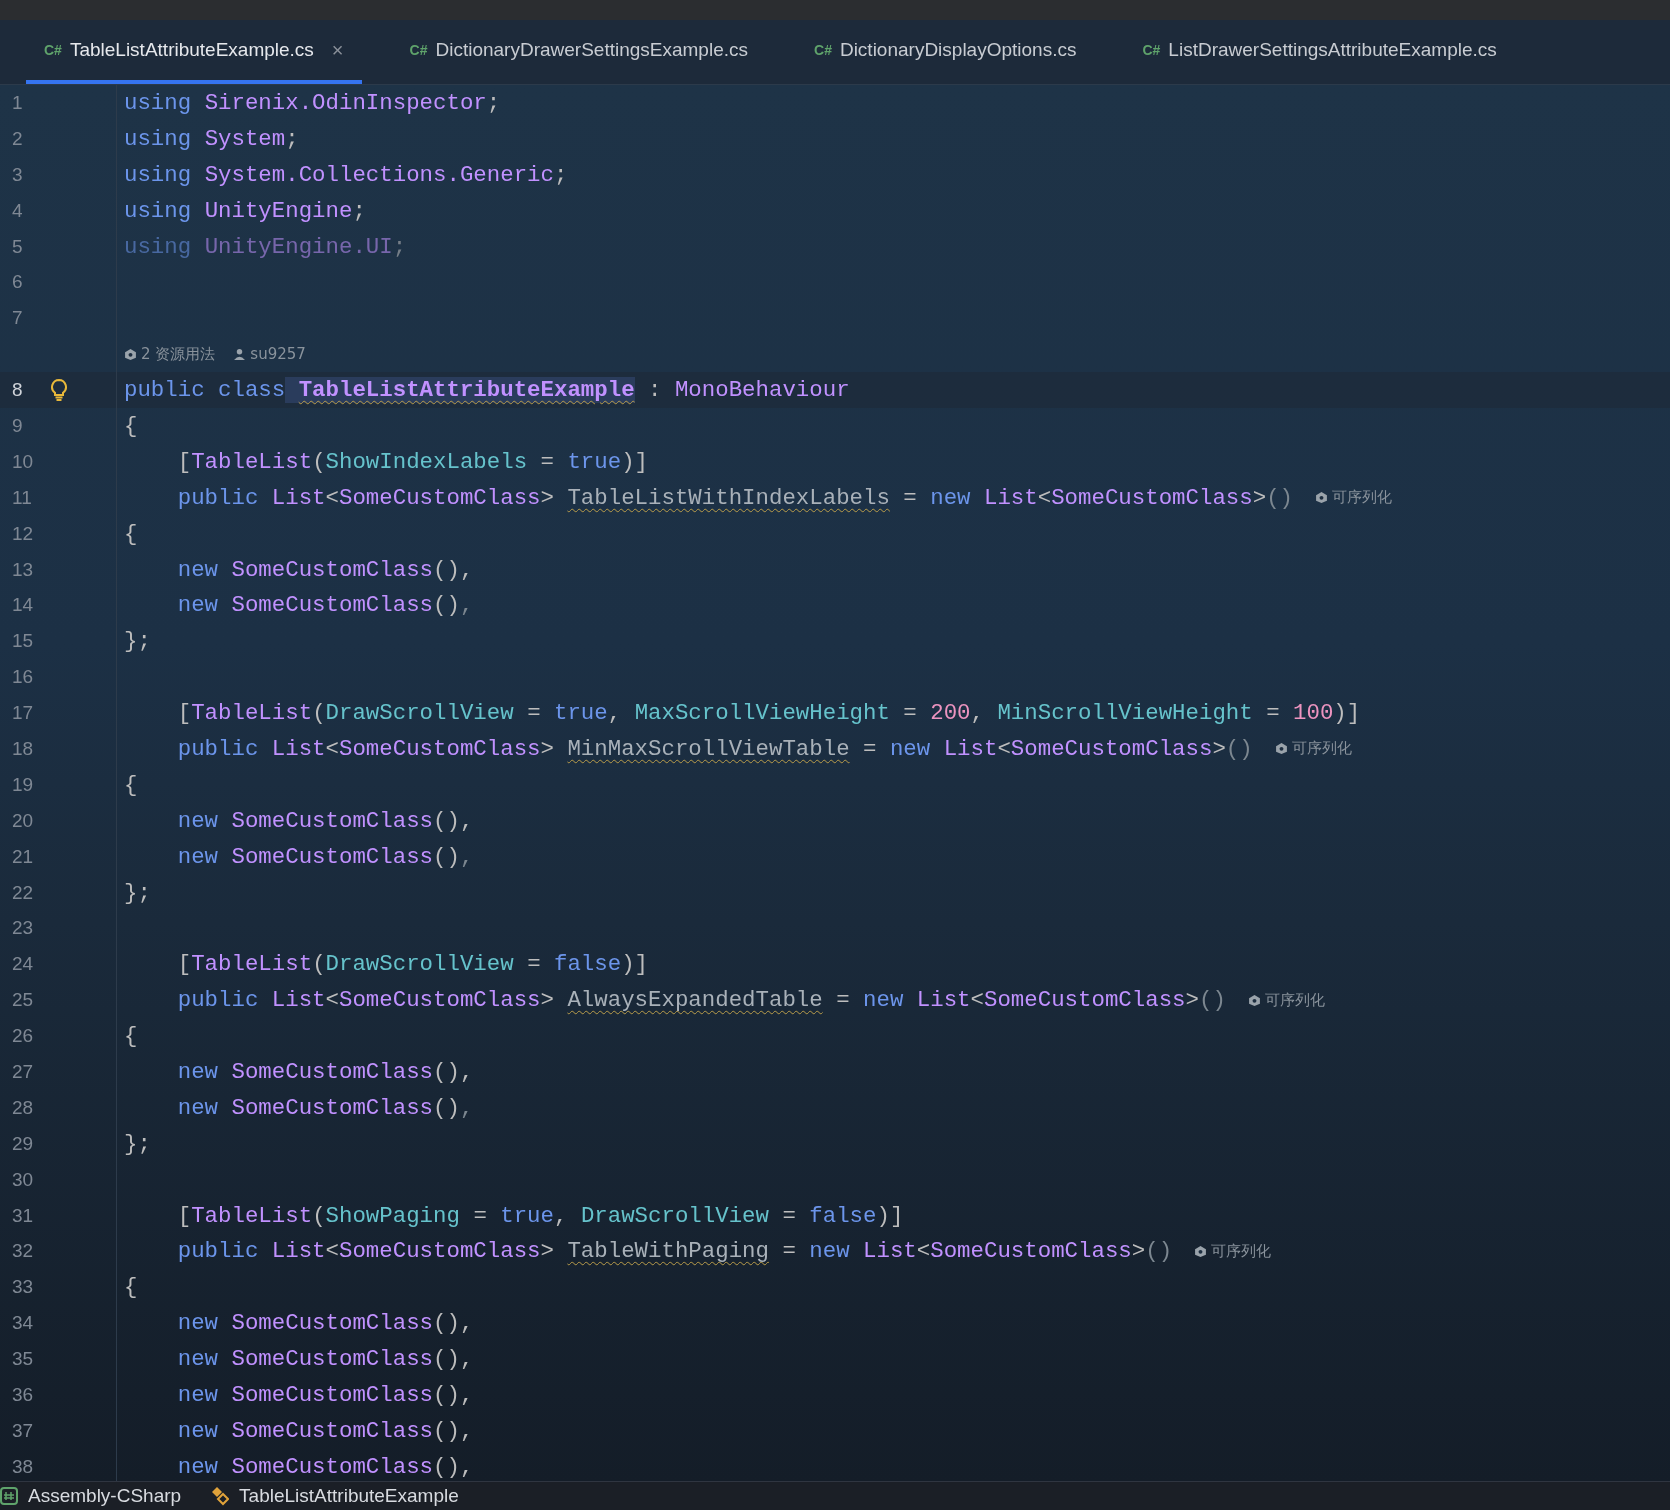  I want to click on lightbulb-icon, so click(59, 390).